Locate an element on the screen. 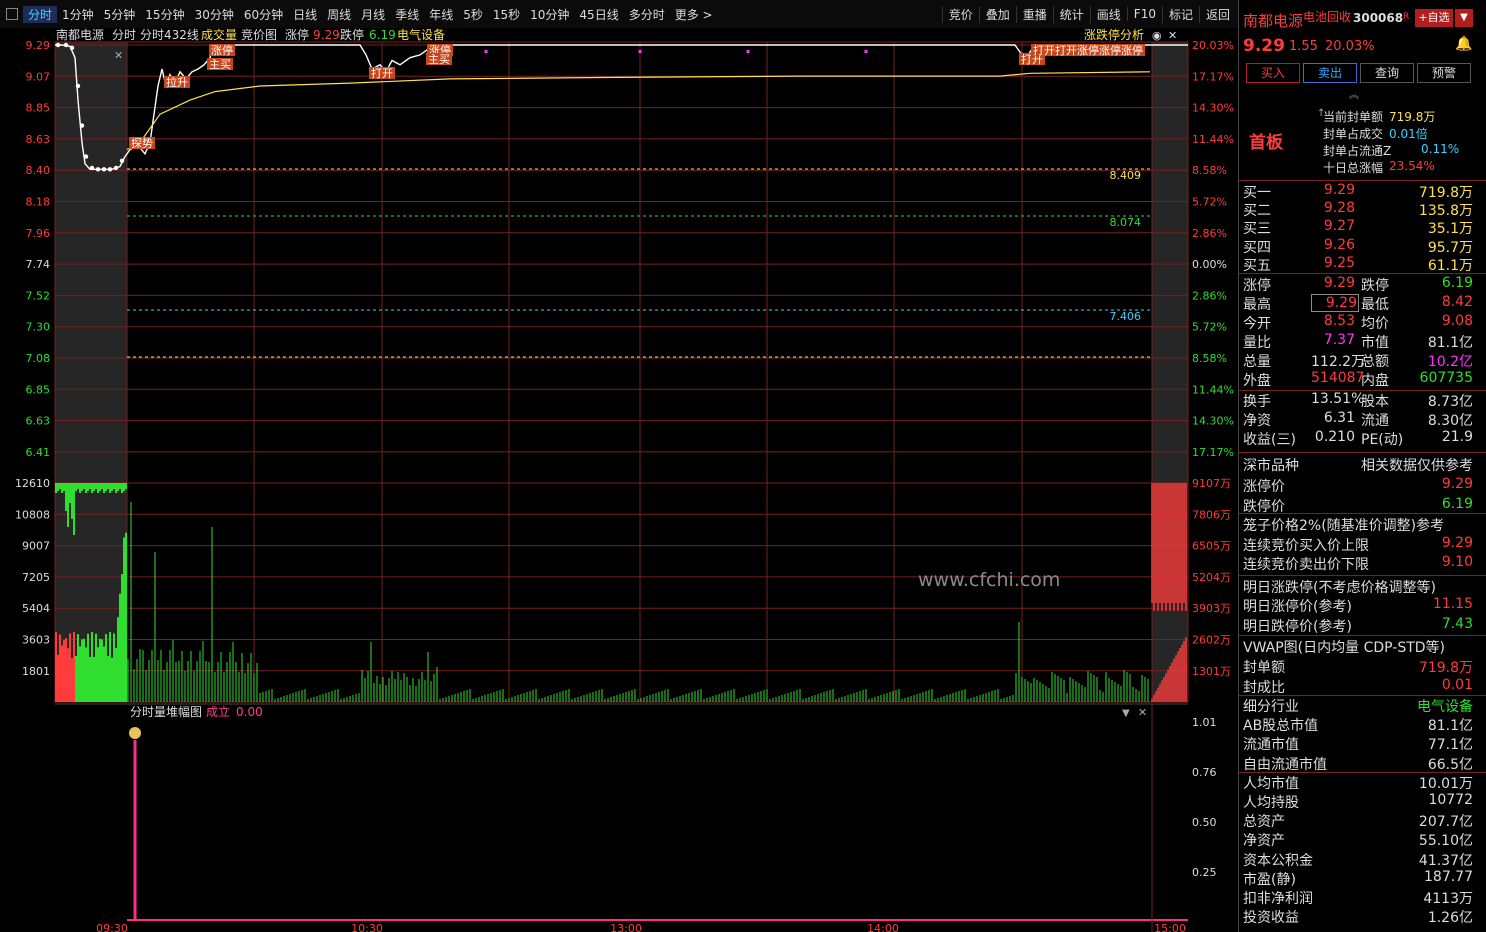 This screenshot has width=1486, height=932. bid-chart-label: 竞价图 is located at coordinates (259, 35).